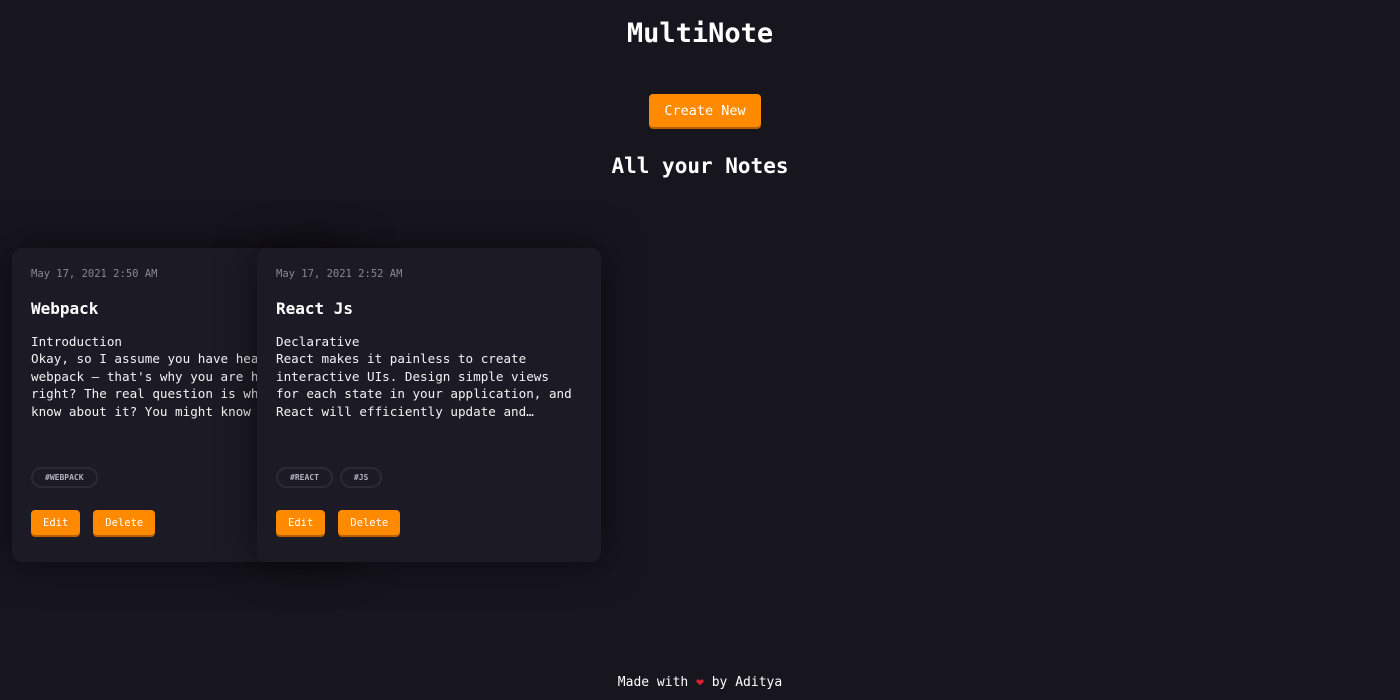 The width and height of the screenshot is (1400, 700). I want to click on note-title: React Js, so click(315, 308).